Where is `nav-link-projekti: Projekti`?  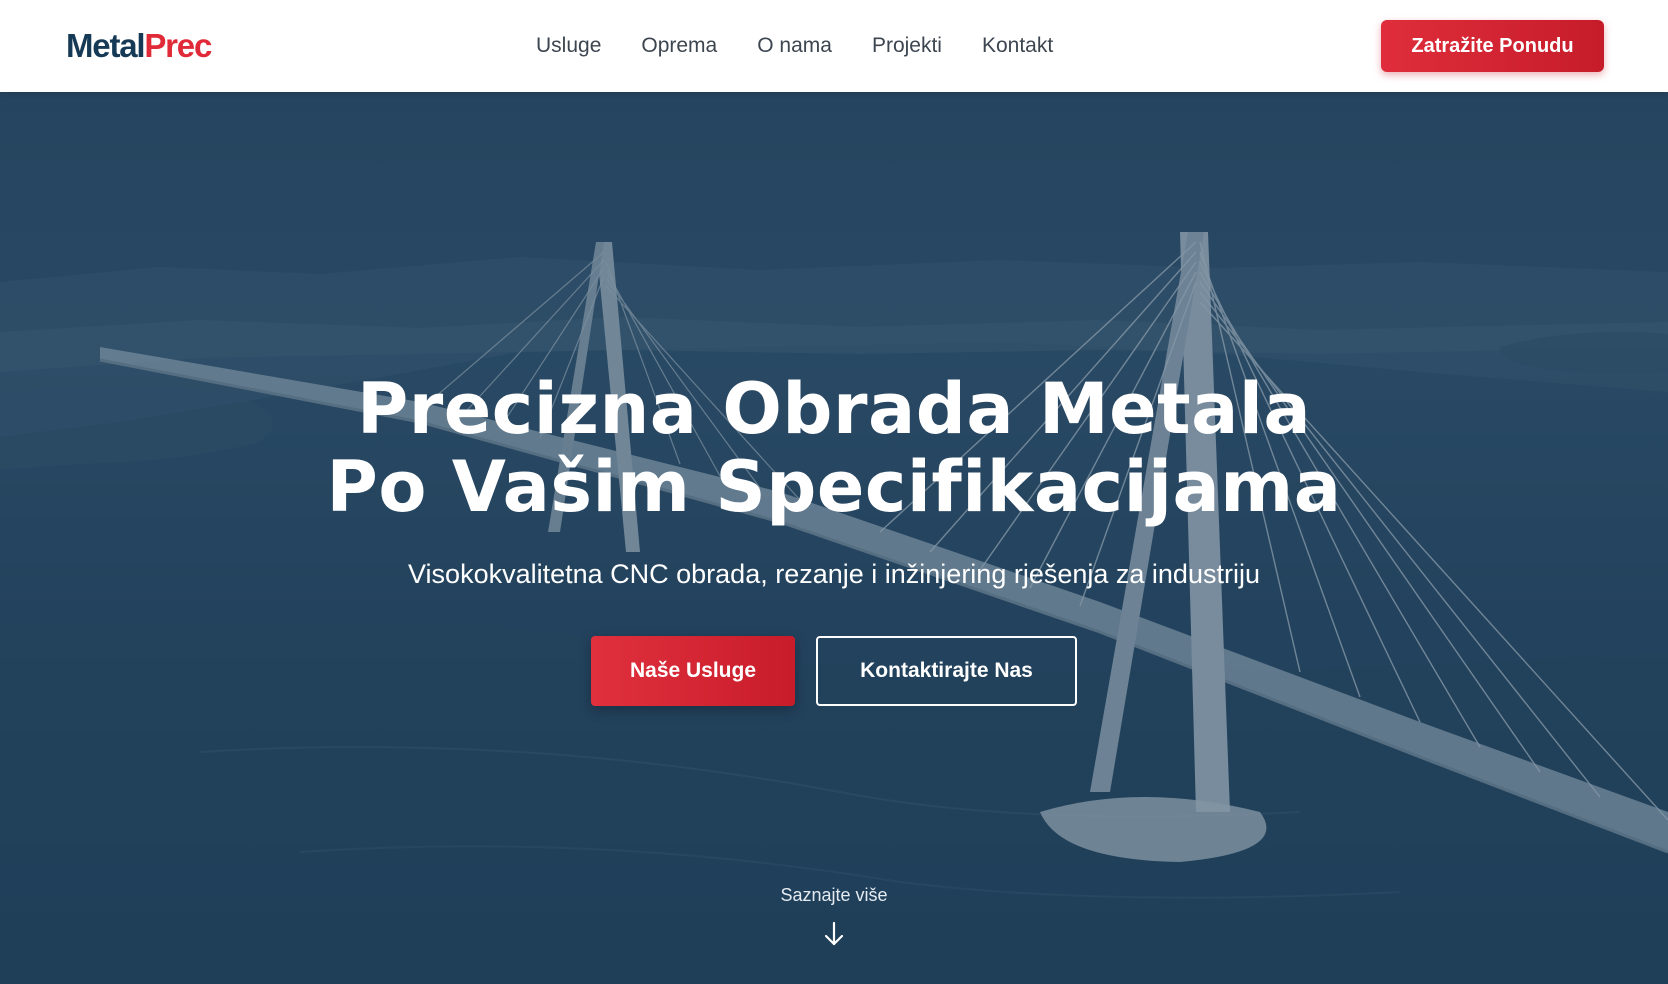
nav-link-projekti: Projekti is located at coordinates (907, 46).